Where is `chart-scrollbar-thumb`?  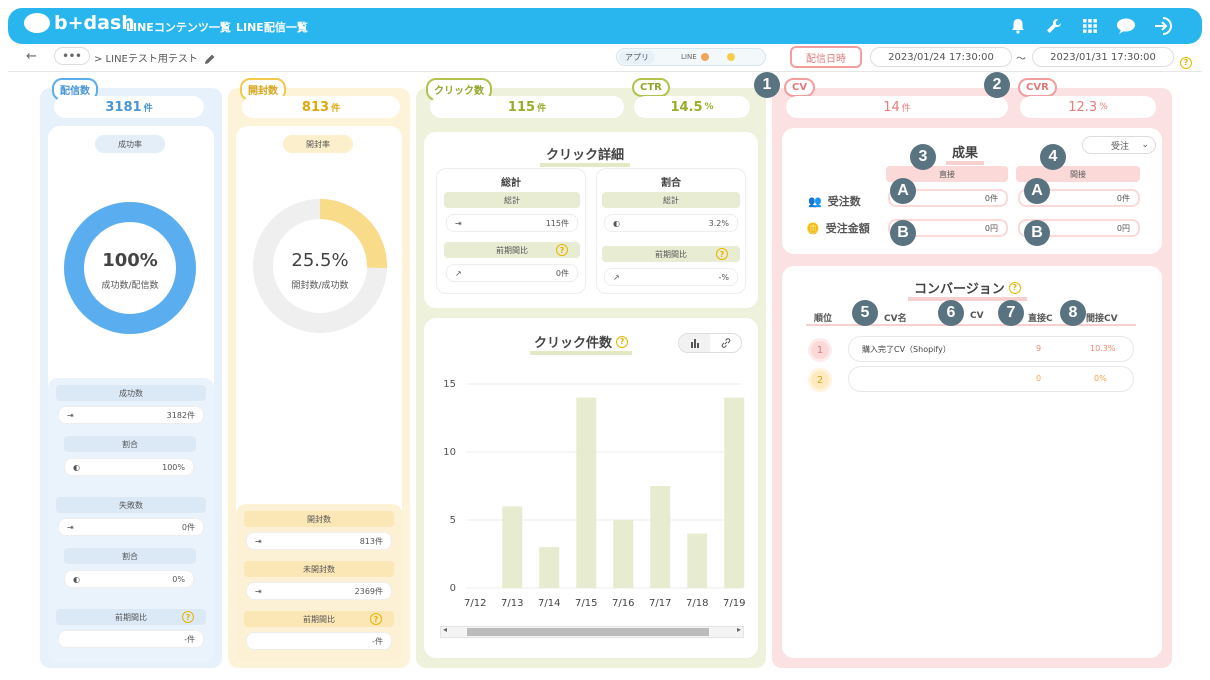
chart-scrollbar-thumb is located at coordinates (588, 632).